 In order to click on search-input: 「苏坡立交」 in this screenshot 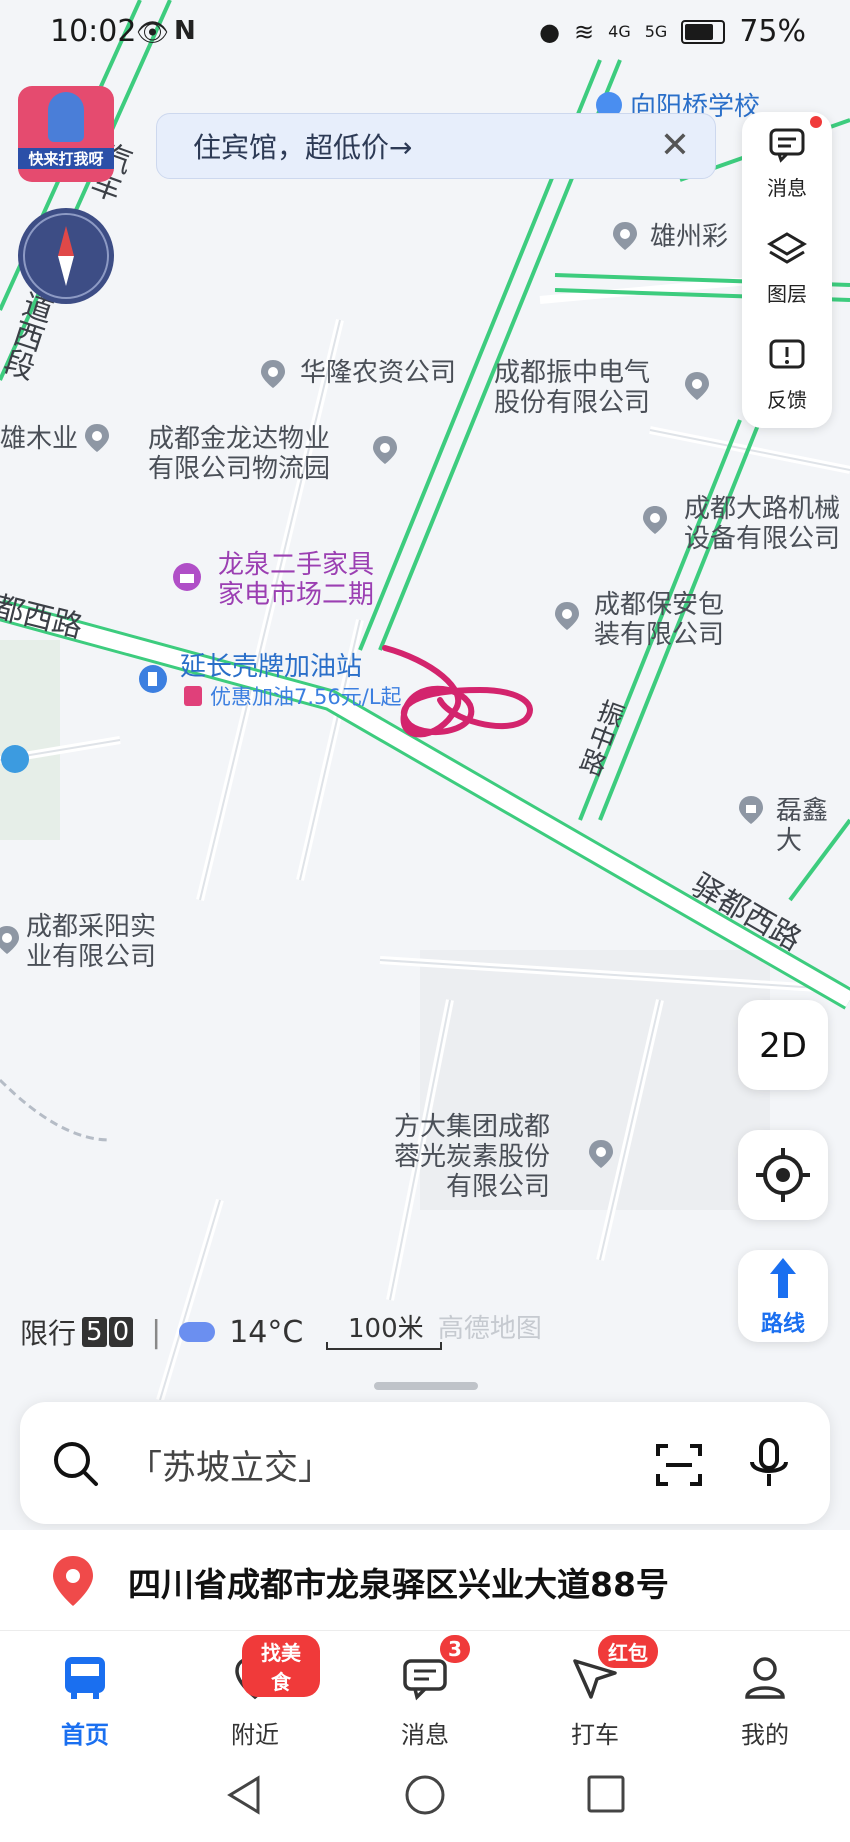, I will do `click(230, 1464)`.